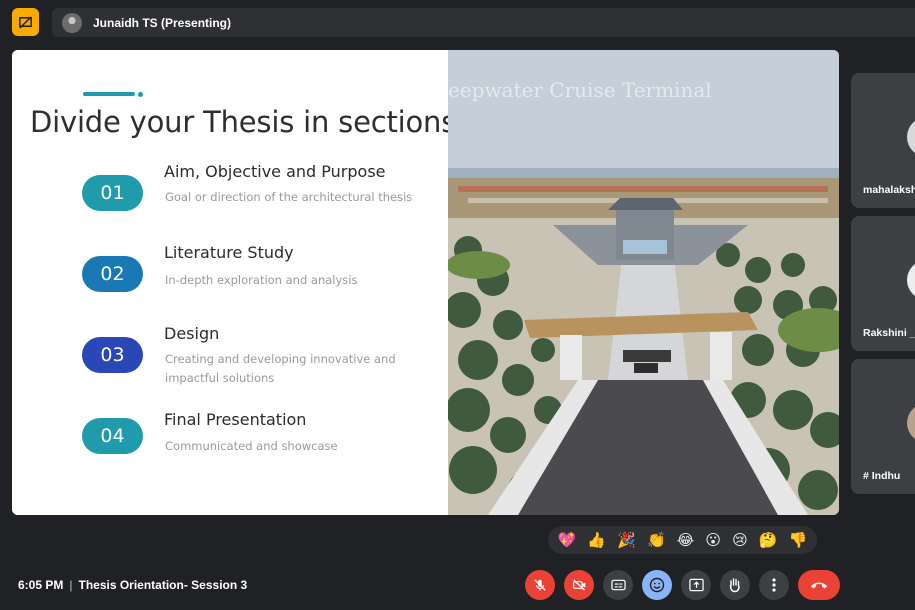 The image size is (915, 610). I want to click on section-number-badge: 02, so click(112, 274).